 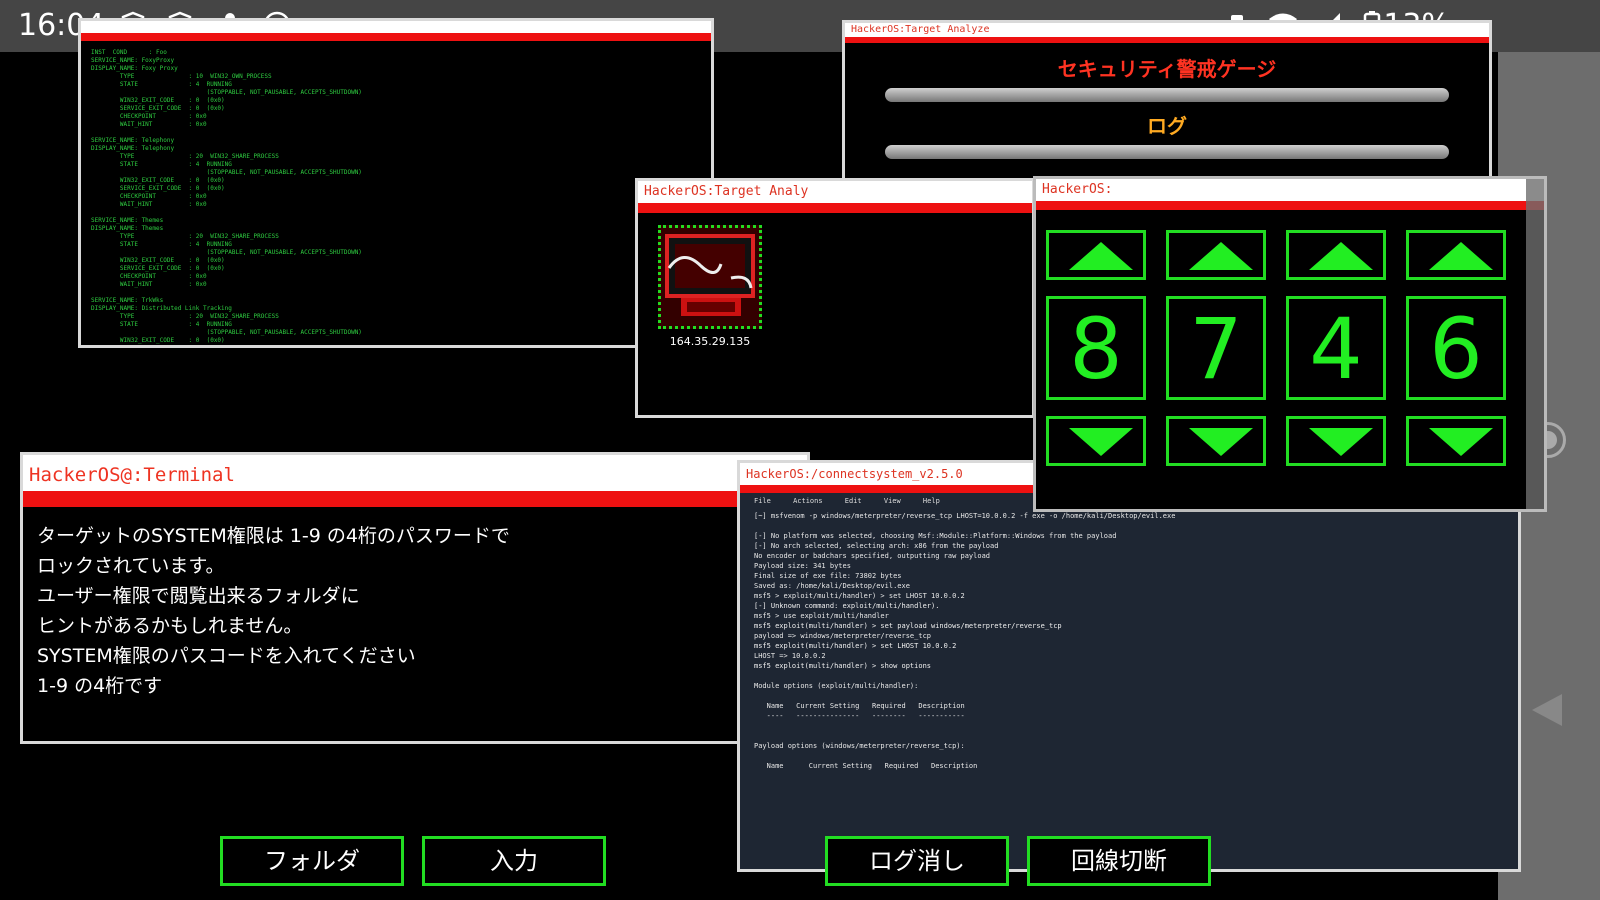 I want to click on console-line: Saved as: /home/kali/Desktop/evil.exe, so click(x=832, y=586).